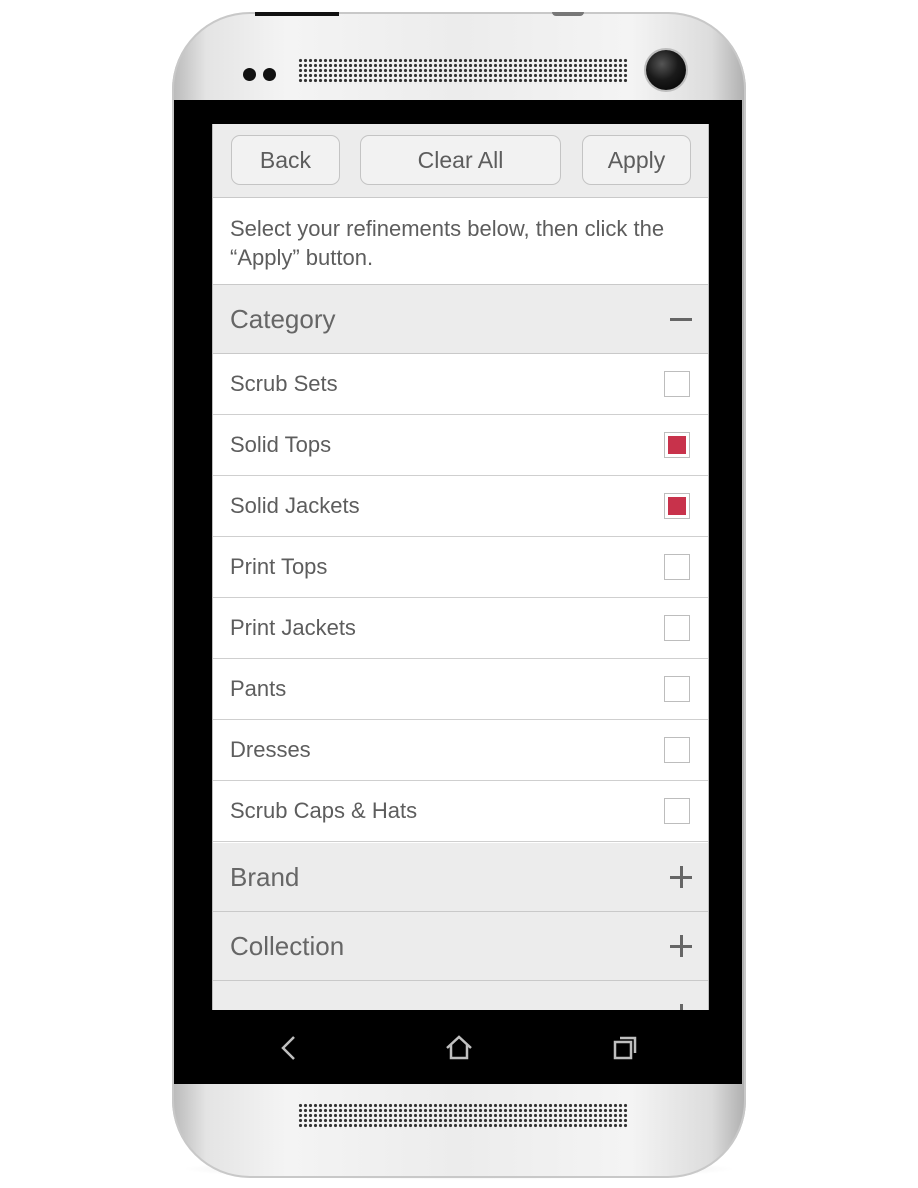  What do you see at coordinates (636, 160) in the screenshot?
I see `apply-button: Apply` at bounding box center [636, 160].